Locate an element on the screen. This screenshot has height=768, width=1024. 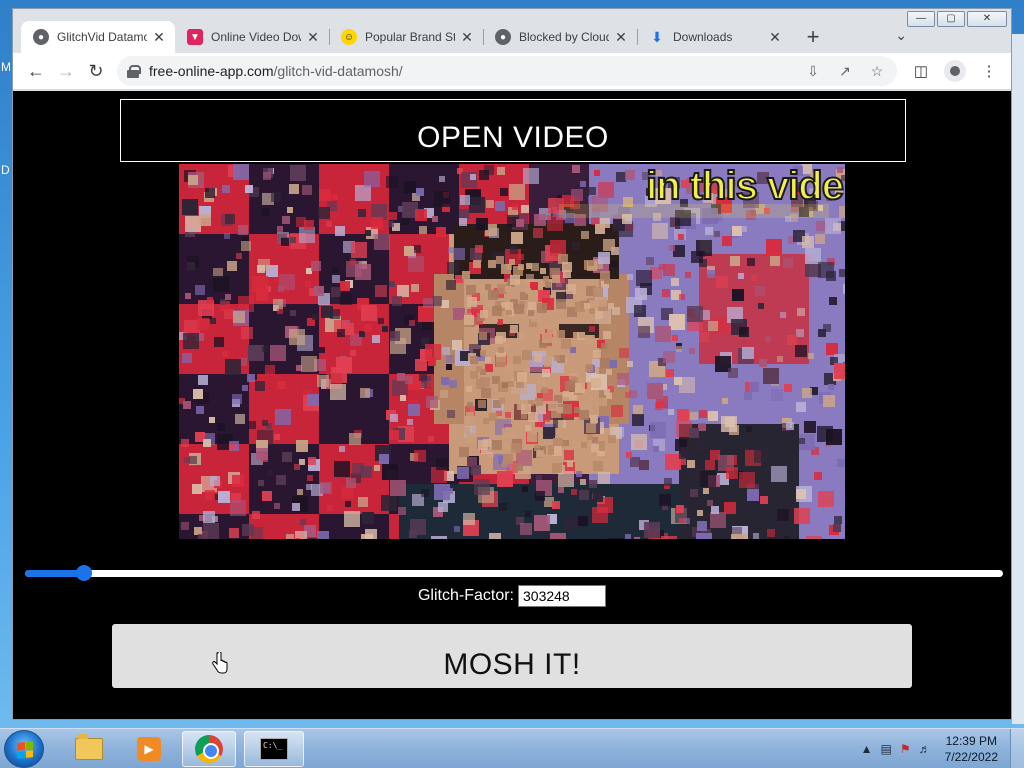
url-path: /glitch-vid-datamosh/ is located at coordinates (338, 71).